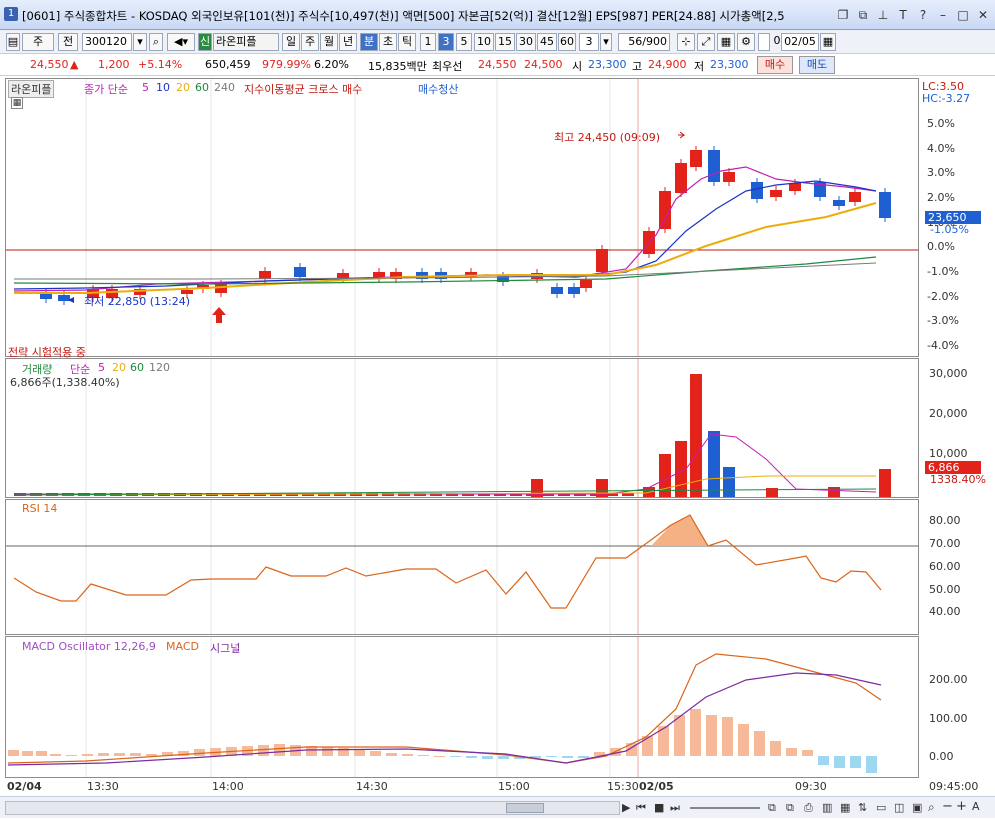 This screenshot has width=995, height=819. I want to click on minute-5: 5, so click(464, 42).